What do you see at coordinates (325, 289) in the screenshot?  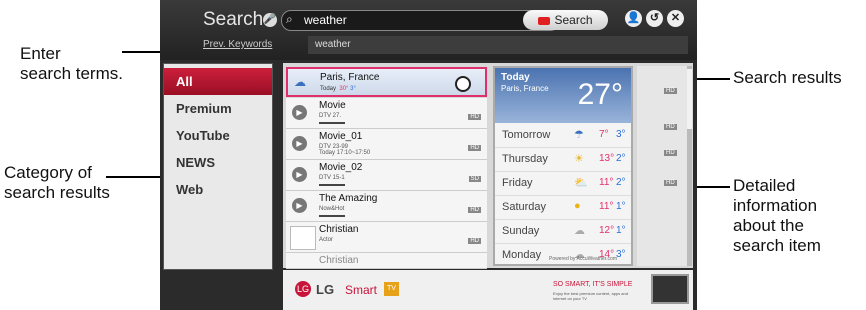 I see `lg-brand-text: LG` at bounding box center [325, 289].